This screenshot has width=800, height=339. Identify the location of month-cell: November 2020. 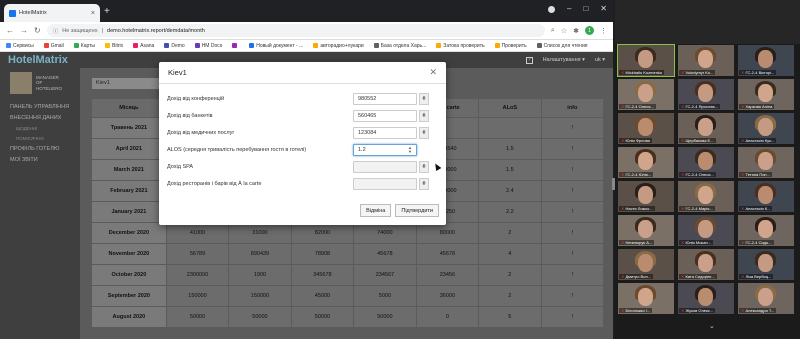
(129, 254).